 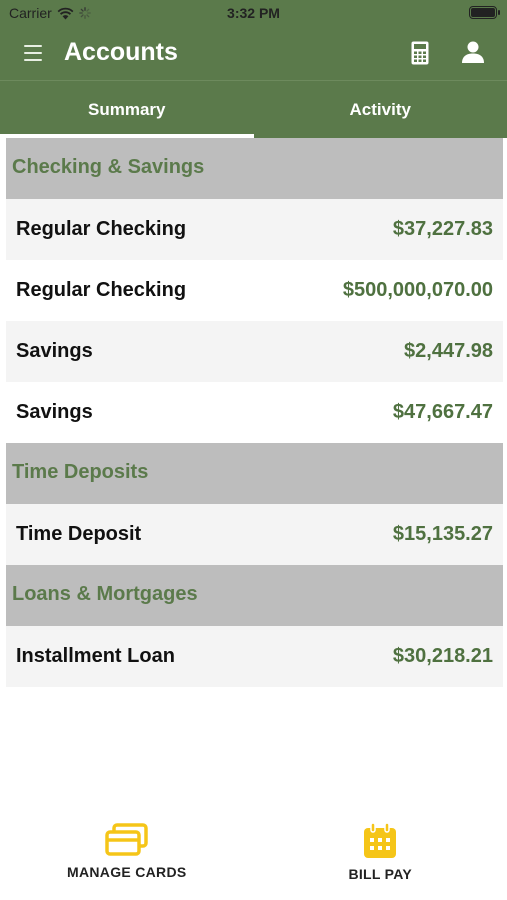 I want to click on account-row: Installment Loan $30,218.21, so click(x=254, y=656).